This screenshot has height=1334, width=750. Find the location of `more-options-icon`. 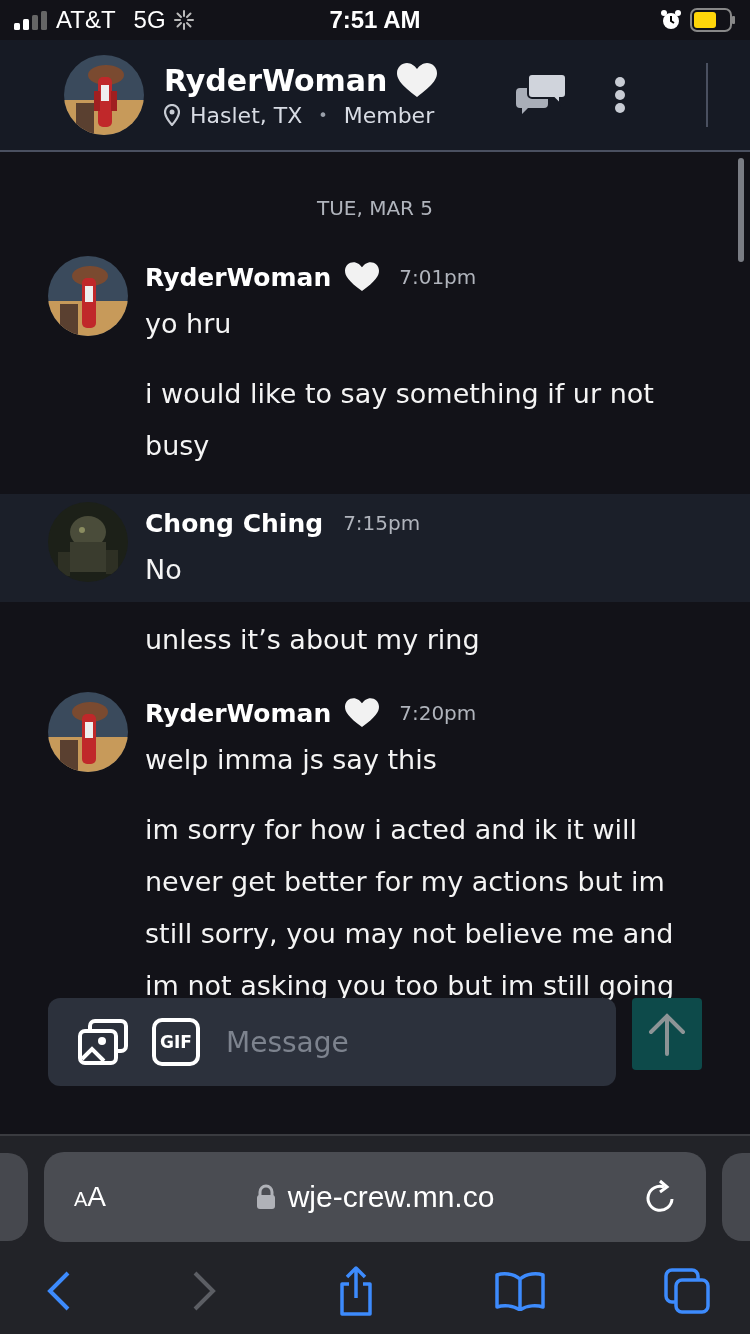

more-options-icon is located at coordinates (620, 95).